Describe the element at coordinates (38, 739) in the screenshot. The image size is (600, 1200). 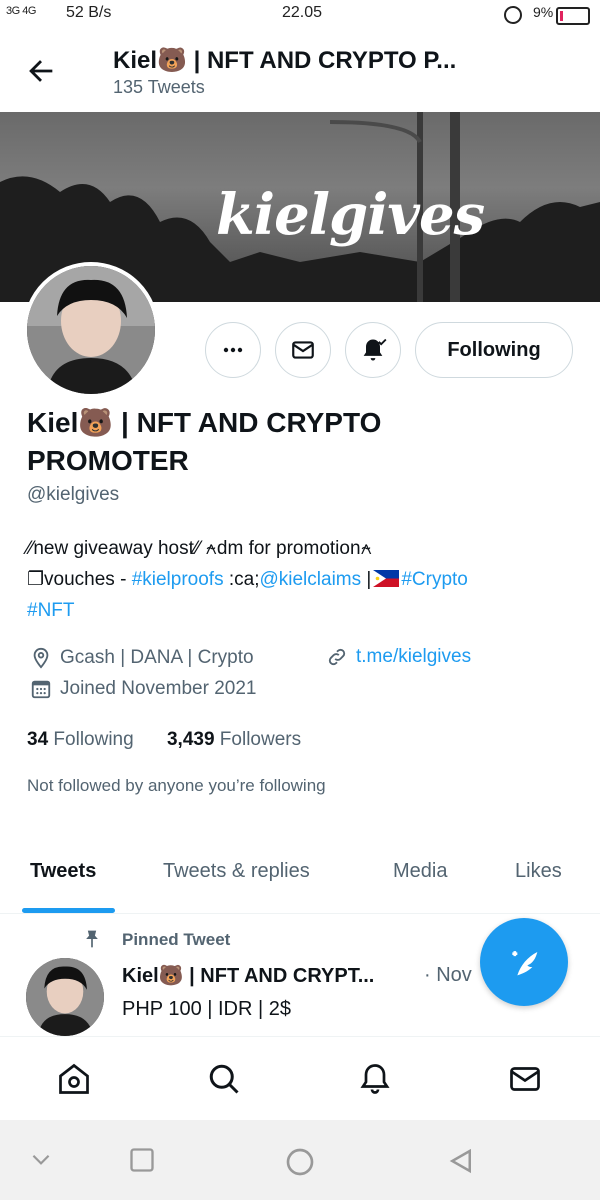
I see `following-count: 34` at that location.